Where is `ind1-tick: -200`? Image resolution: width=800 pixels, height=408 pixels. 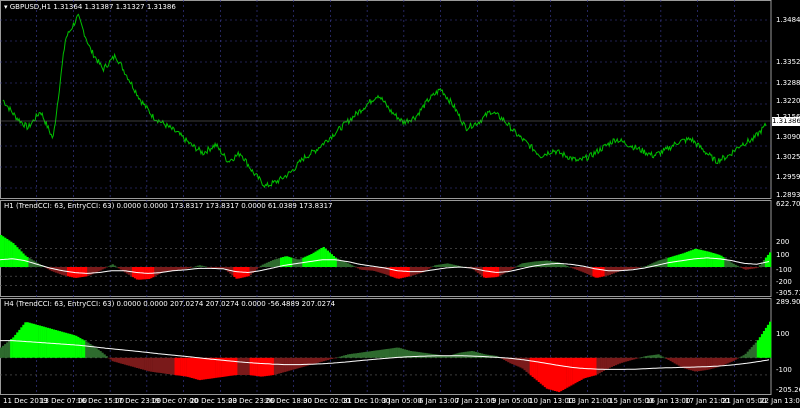 ind1-tick: -200 is located at coordinates (784, 282).